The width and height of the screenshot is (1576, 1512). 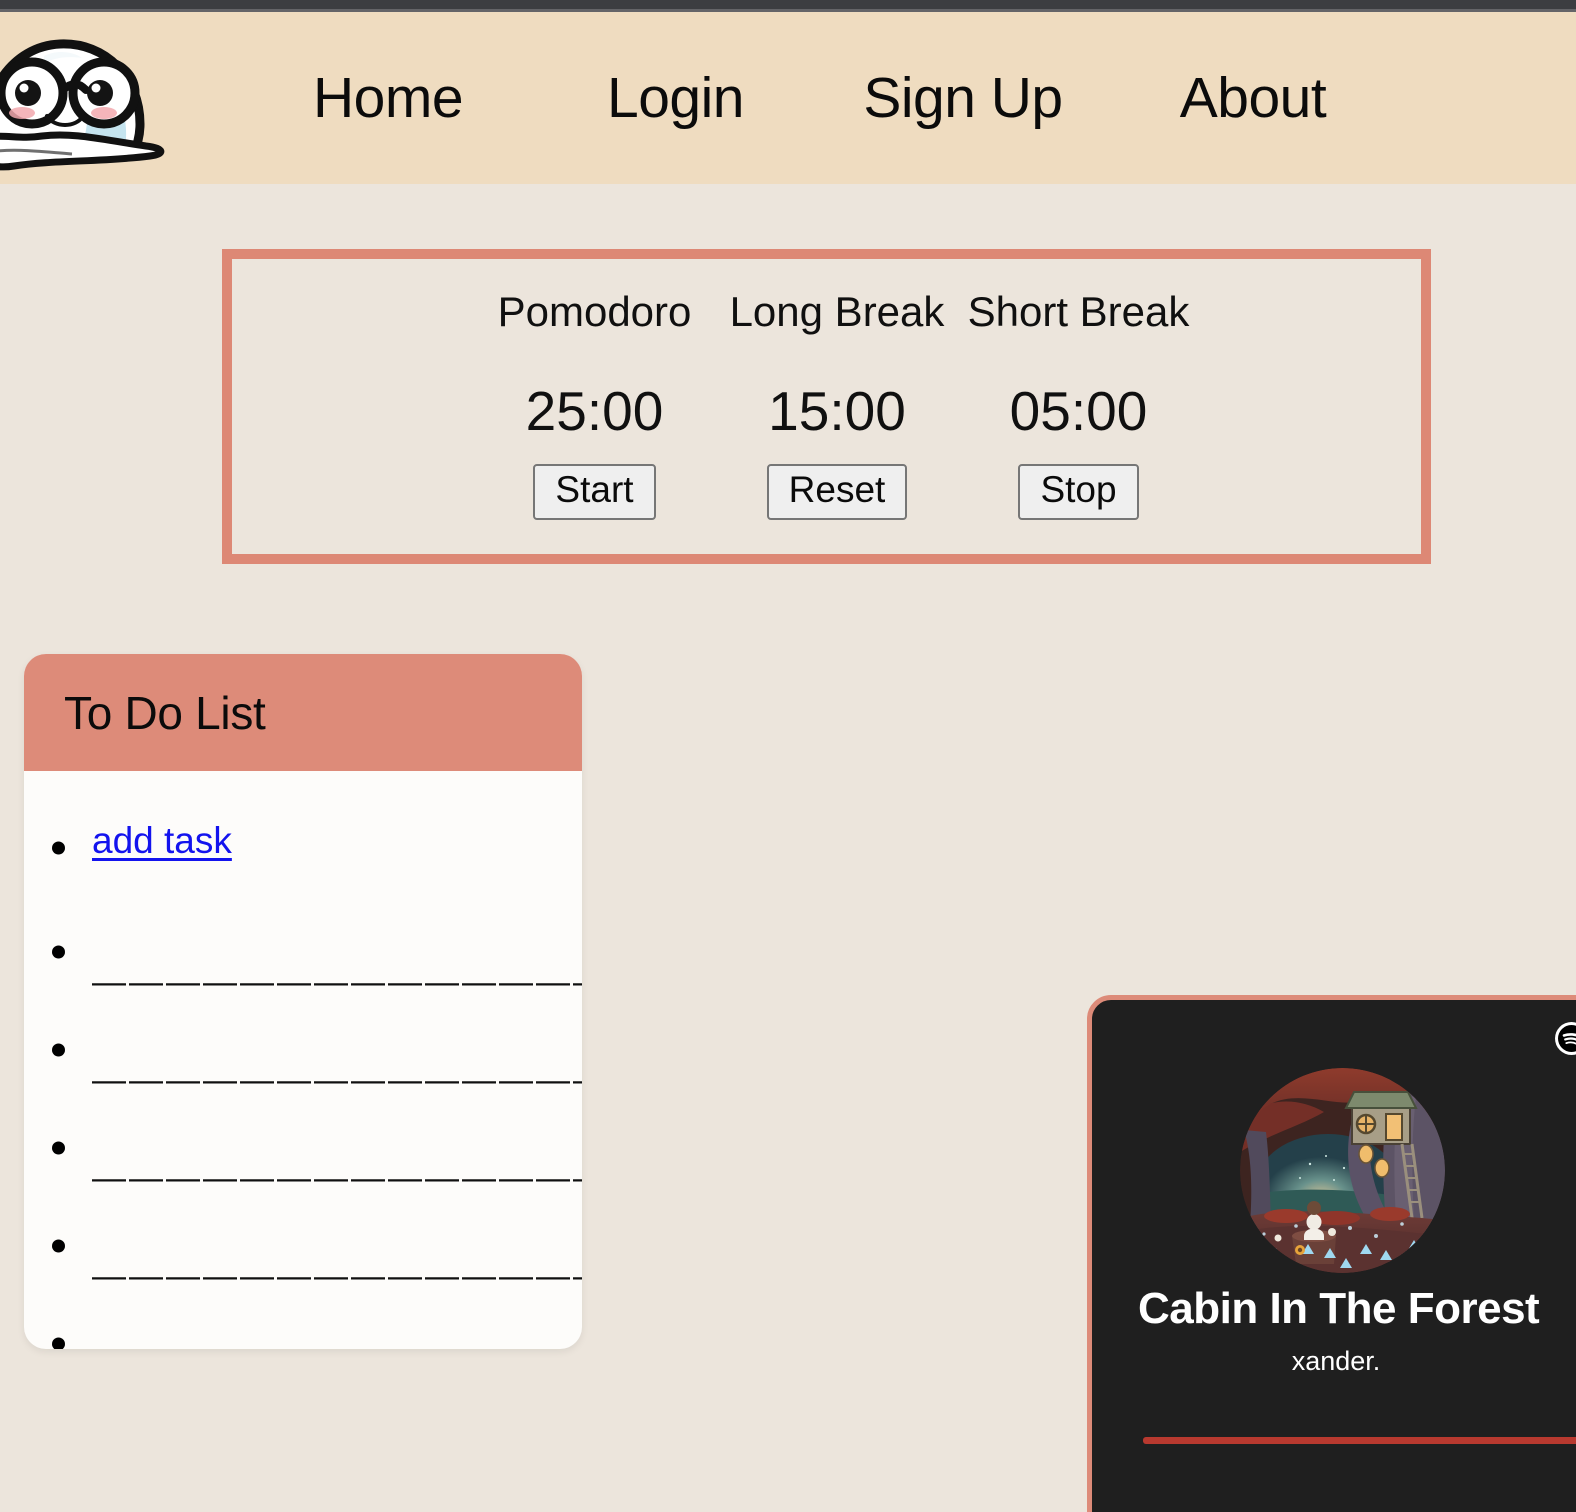 What do you see at coordinates (1078, 411) in the screenshot?
I see `timer-value-short-break: 05:00` at bounding box center [1078, 411].